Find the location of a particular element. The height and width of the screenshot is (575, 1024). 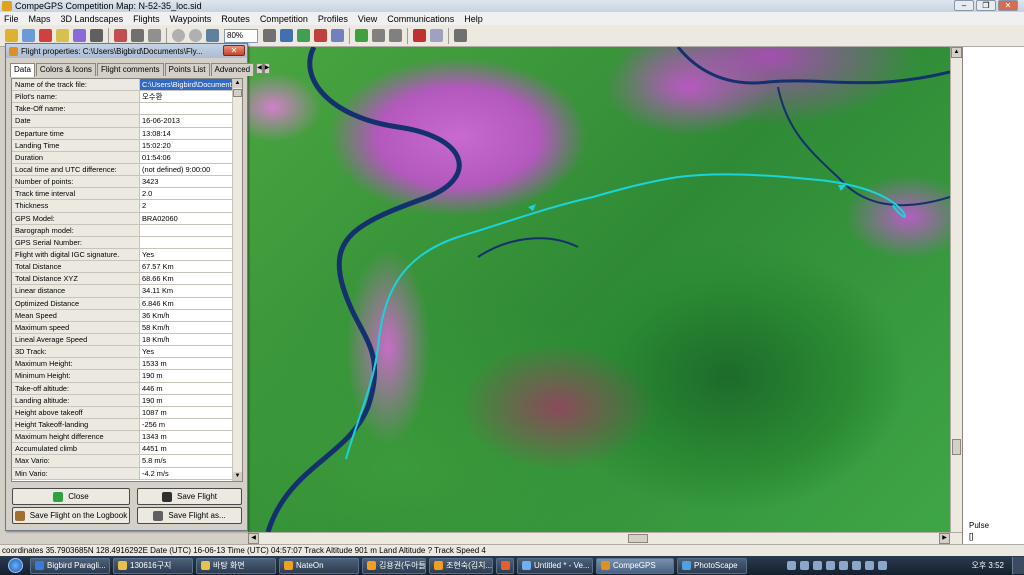

property-row: Maximum Height: 1533 m is located at coordinates (127, 364).